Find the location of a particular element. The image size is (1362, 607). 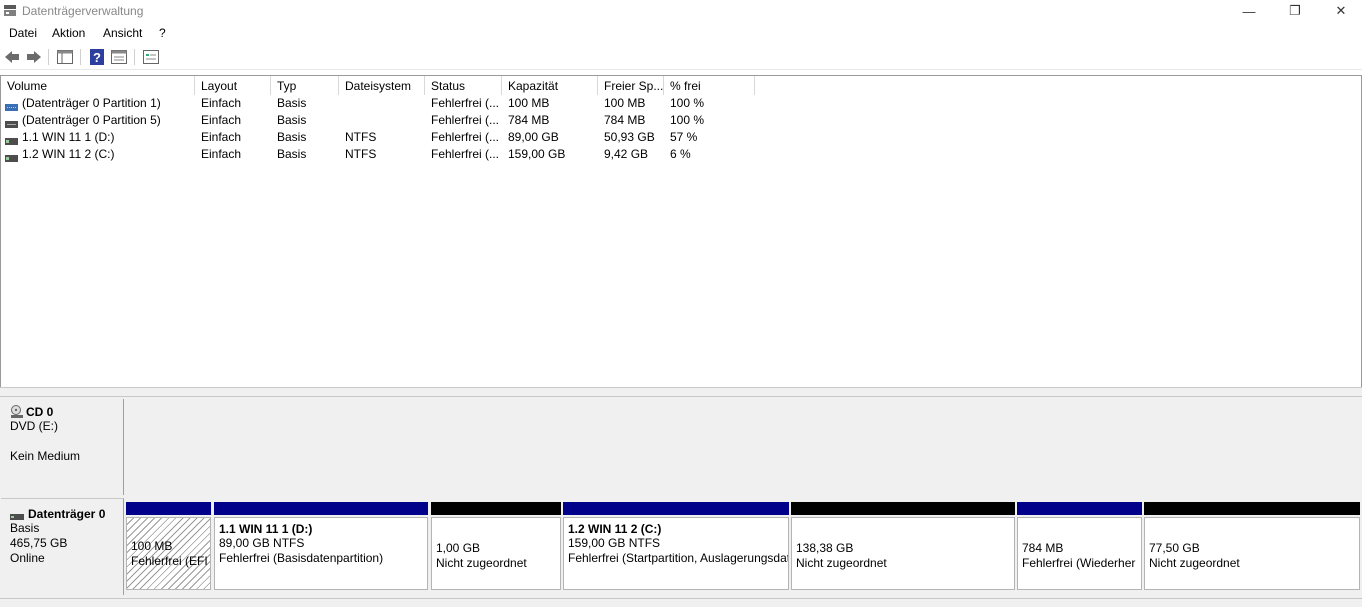

unallocated-3: 77,50 GB Nicht zugeordnet is located at coordinates (1252, 546).